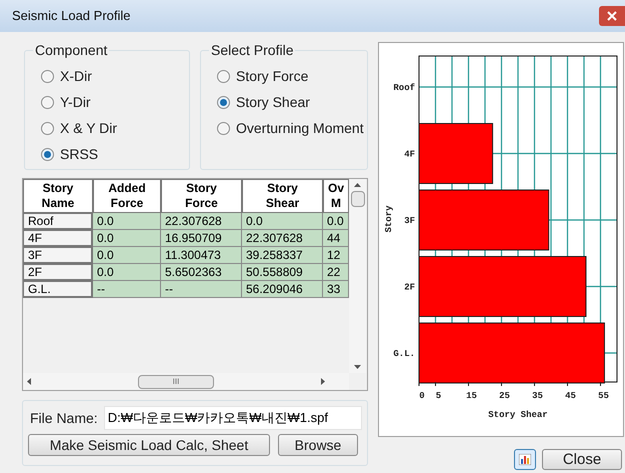  What do you see at coordinates (75, 102) in the screenshot?
I see `radio-label: Y-Dir` at bounding box center [75, 102].